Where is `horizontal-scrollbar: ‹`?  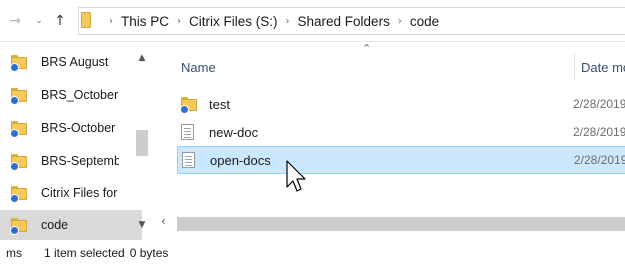
horizontal-scrollbar: ‹ is located at coordinates (391, 223).